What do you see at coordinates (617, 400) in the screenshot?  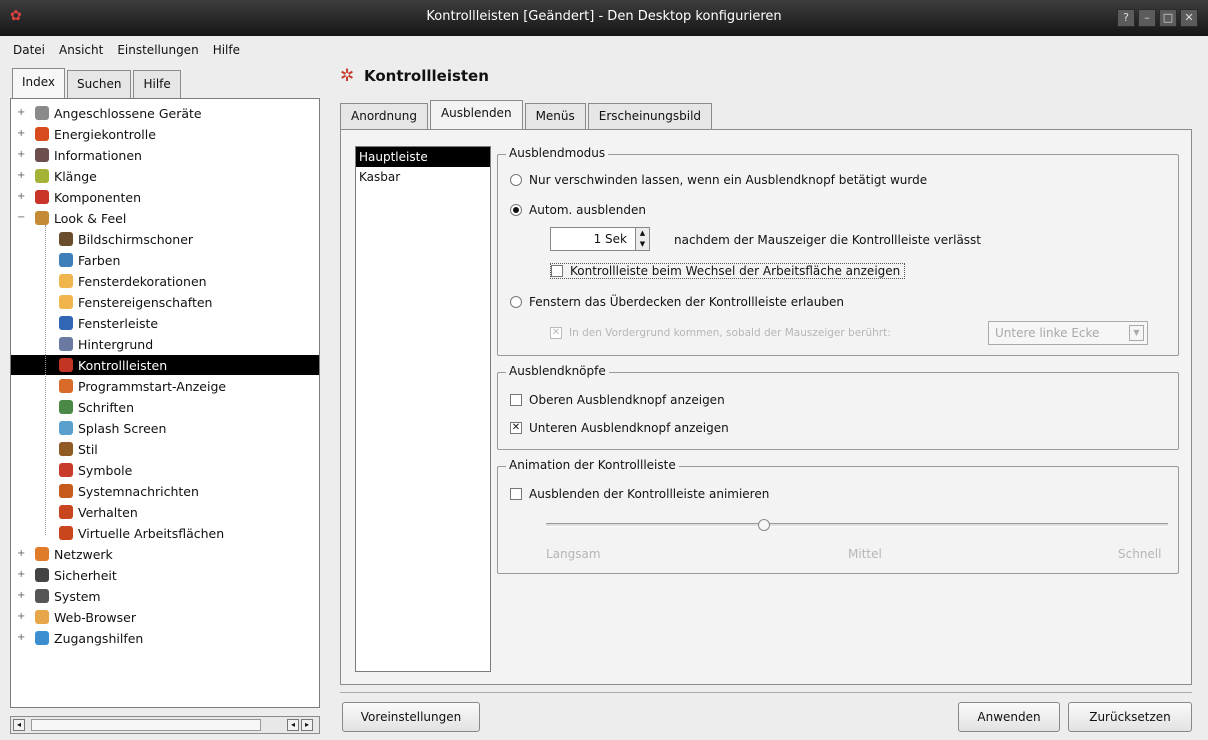 I see `checkbox-top-button: Oberen Ausblendknopf anzeigen` at bounding box center [617, 400].